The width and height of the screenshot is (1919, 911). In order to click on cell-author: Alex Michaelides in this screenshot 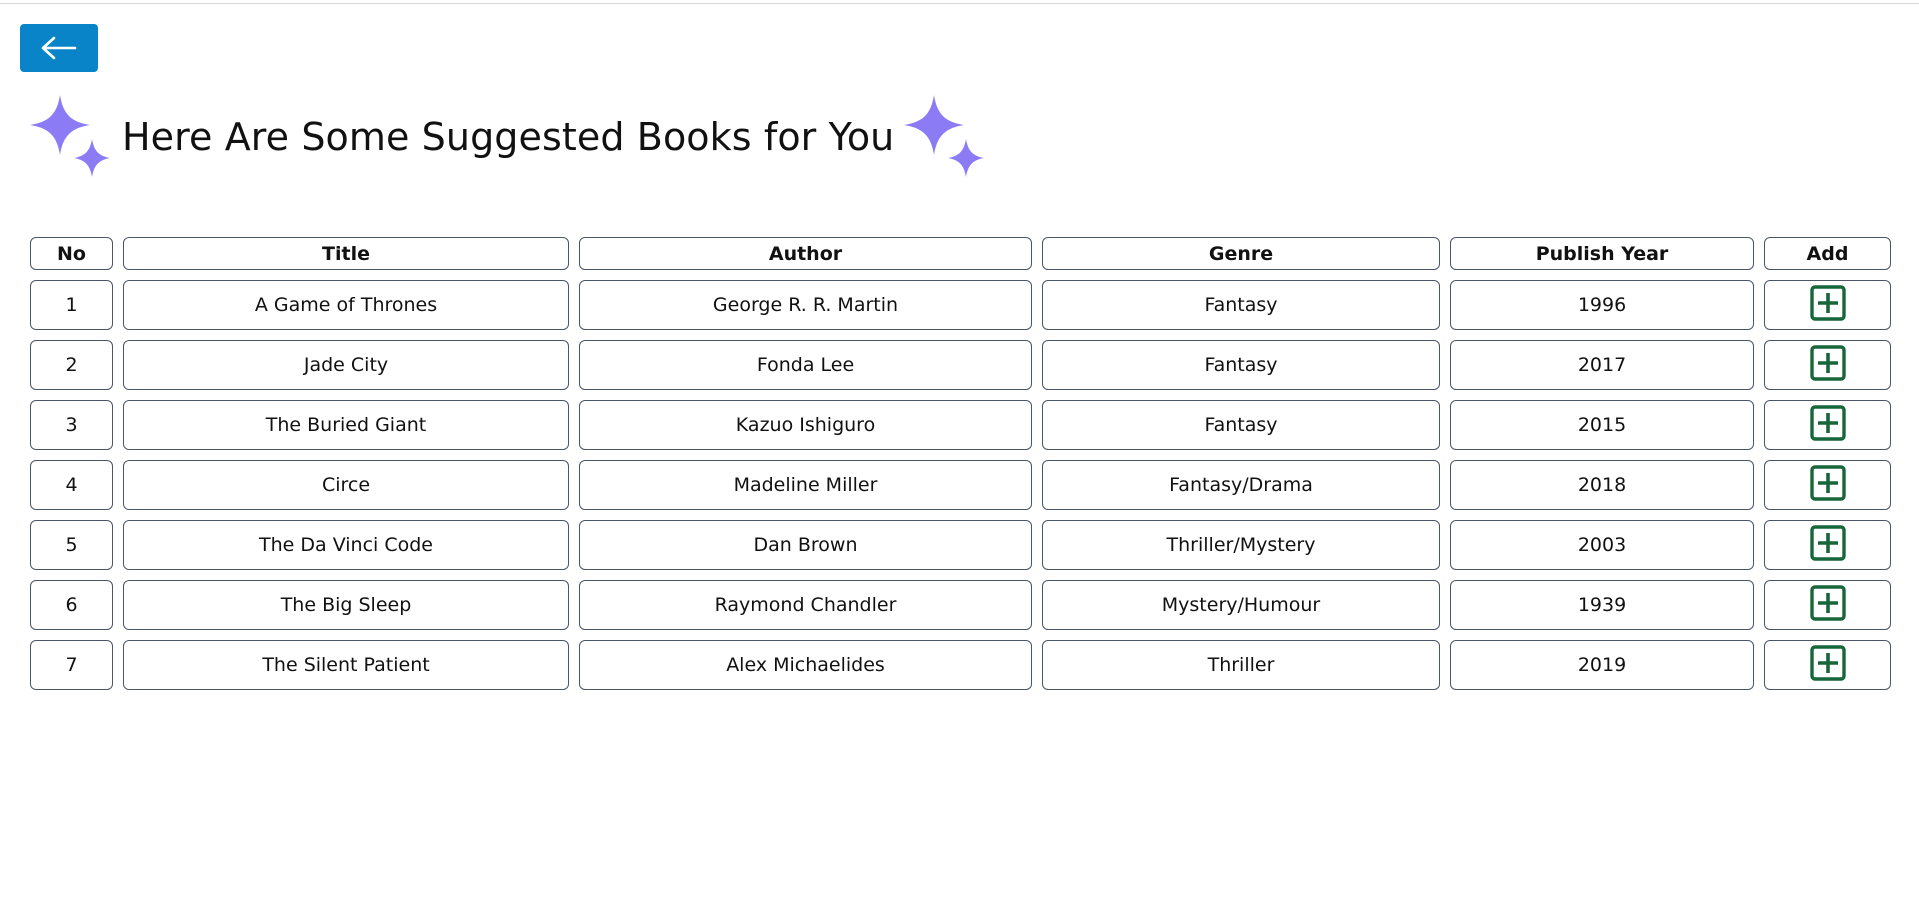, I will do `click(805, 665)`.